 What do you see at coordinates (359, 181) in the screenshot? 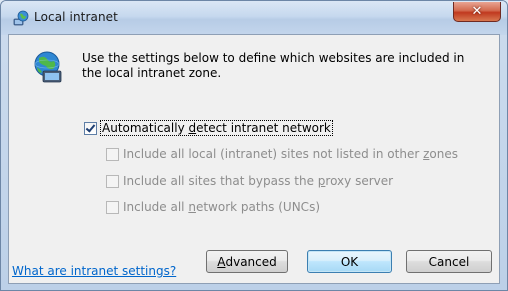
I see `include-bypass-label-part: roxy server` at bounding box center [359, 181].